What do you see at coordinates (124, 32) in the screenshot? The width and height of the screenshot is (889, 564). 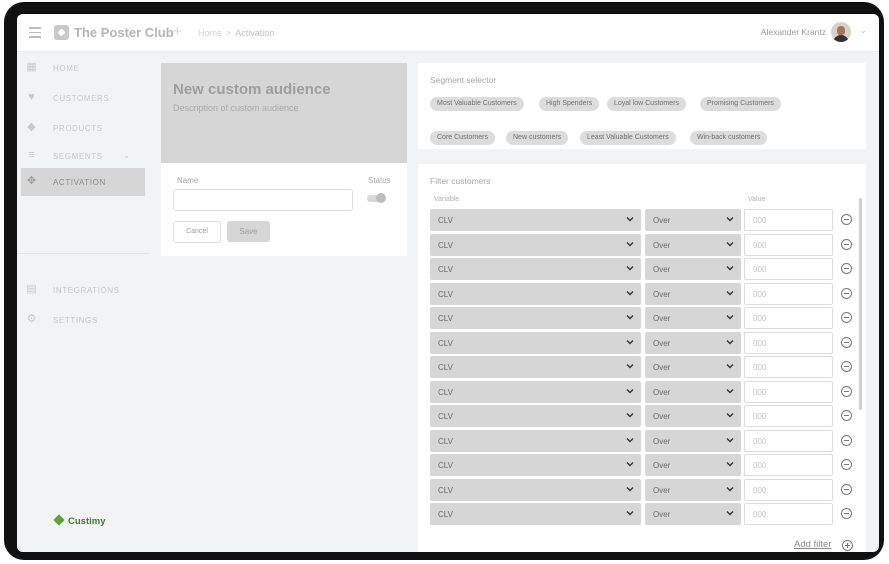 I see `brand-name: The Poster Club` at bounding box center [124, 32].